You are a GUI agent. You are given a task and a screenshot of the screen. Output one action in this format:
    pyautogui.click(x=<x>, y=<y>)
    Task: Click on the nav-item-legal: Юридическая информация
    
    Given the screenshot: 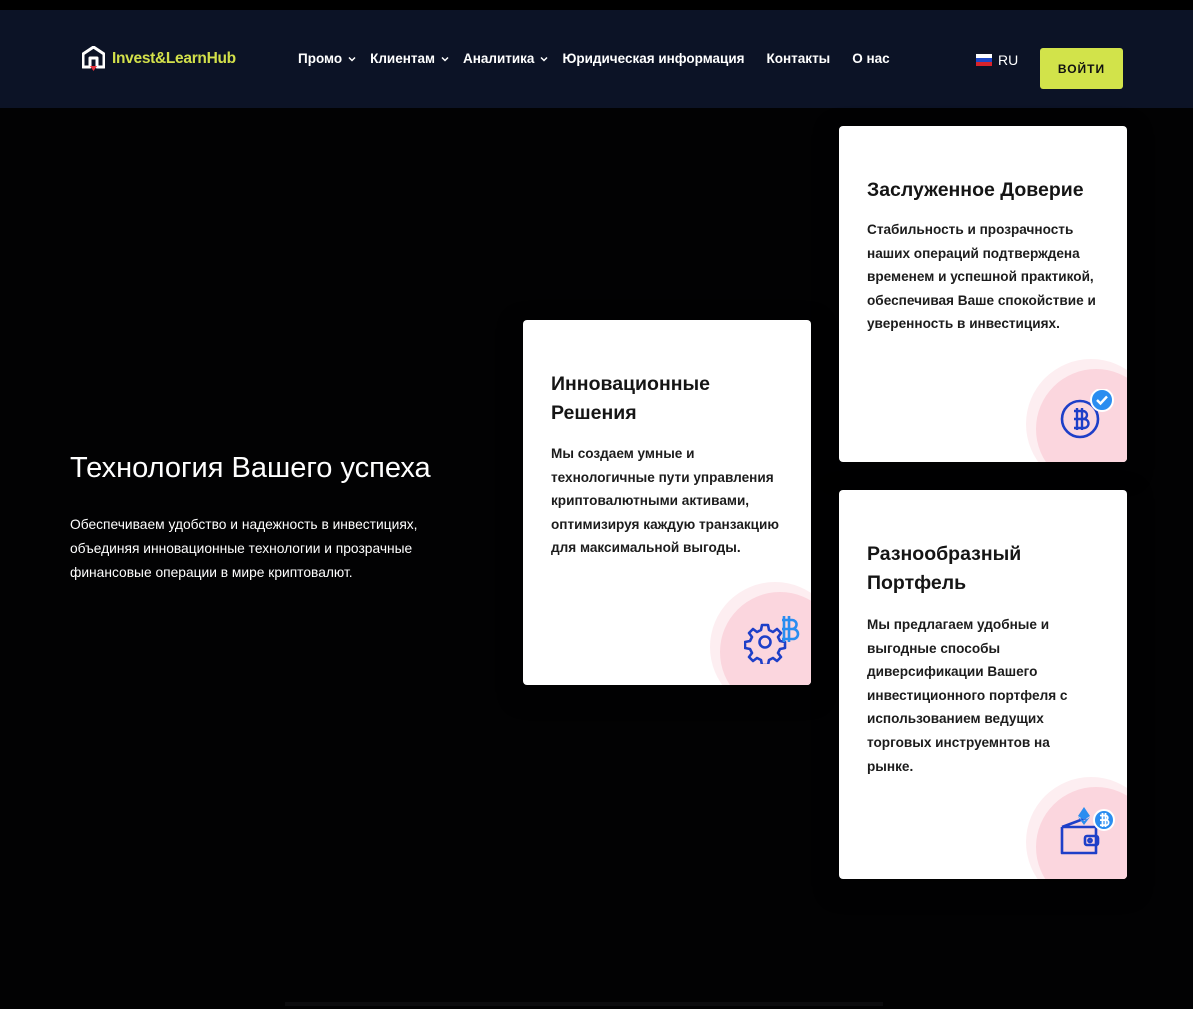 What is the action you would take?
    pyautogui.click(x=653, y=58)
    